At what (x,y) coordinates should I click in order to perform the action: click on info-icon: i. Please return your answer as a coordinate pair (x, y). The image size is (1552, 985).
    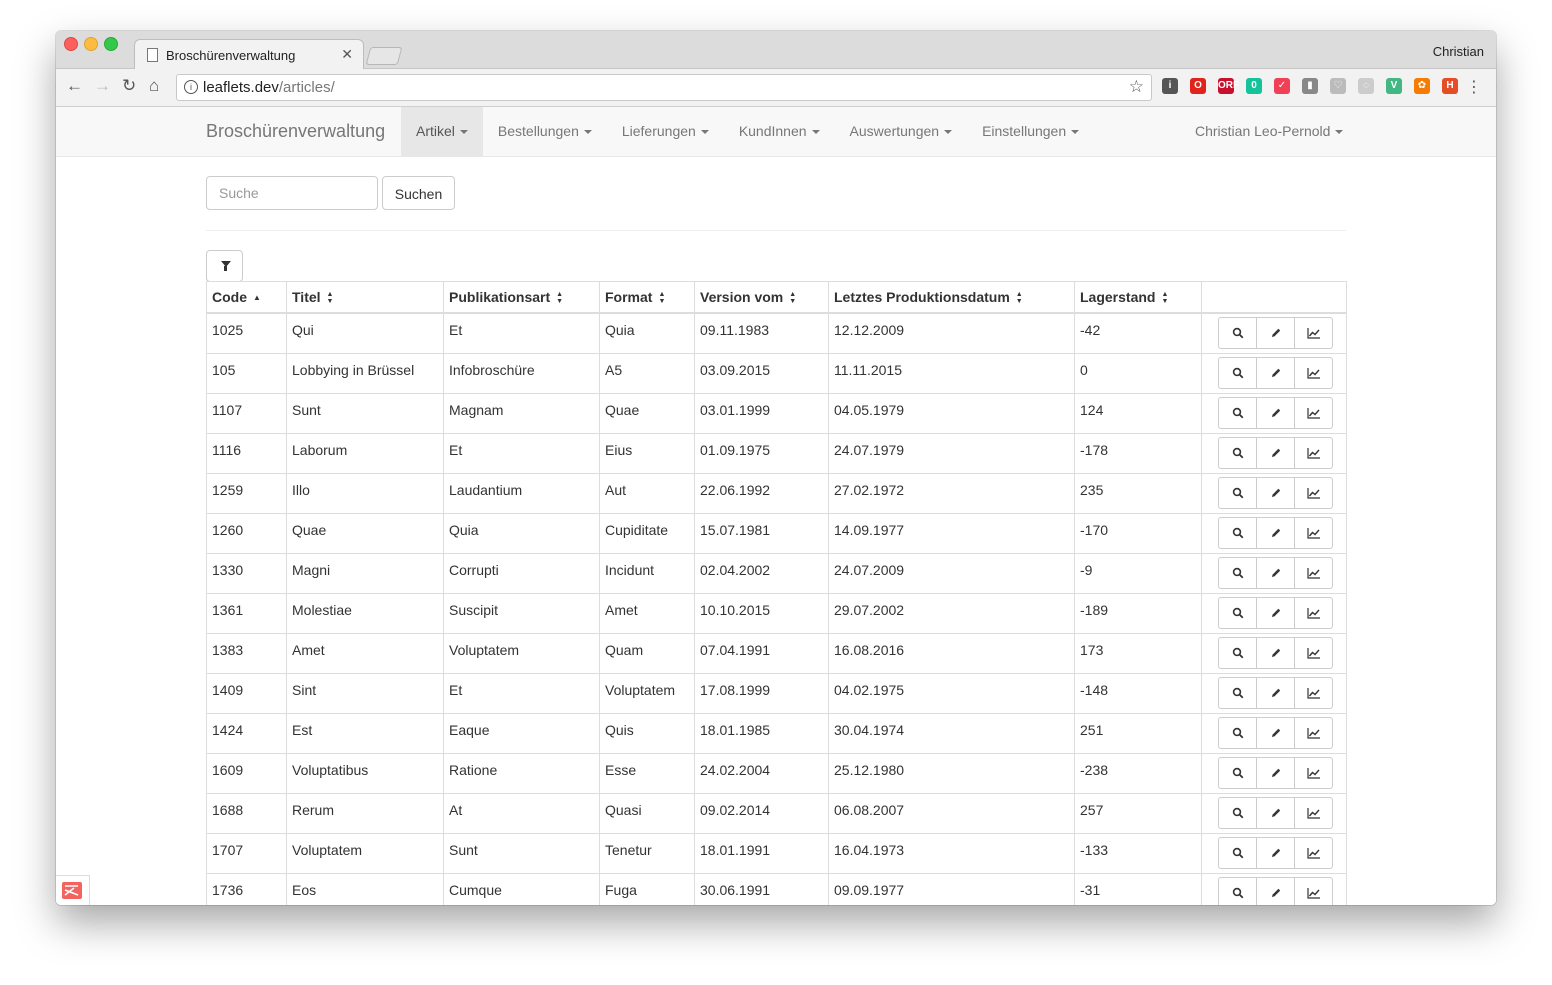
    Looking at the image, I should click on (191, 87).